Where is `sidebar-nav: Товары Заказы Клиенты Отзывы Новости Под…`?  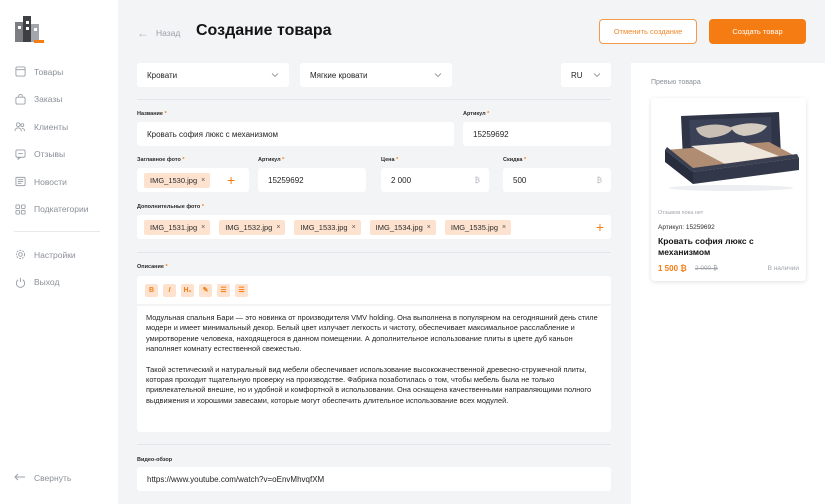 sidebar-nav: Товары Заказы Клиенты Отзывы Новости Под… is located at coordinates (62, 177).